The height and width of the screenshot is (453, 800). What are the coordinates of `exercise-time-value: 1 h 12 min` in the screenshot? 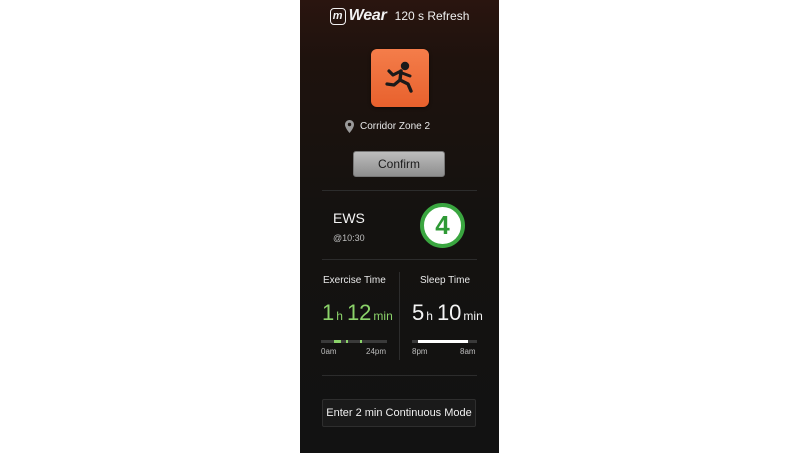 It's located at (359, 313).